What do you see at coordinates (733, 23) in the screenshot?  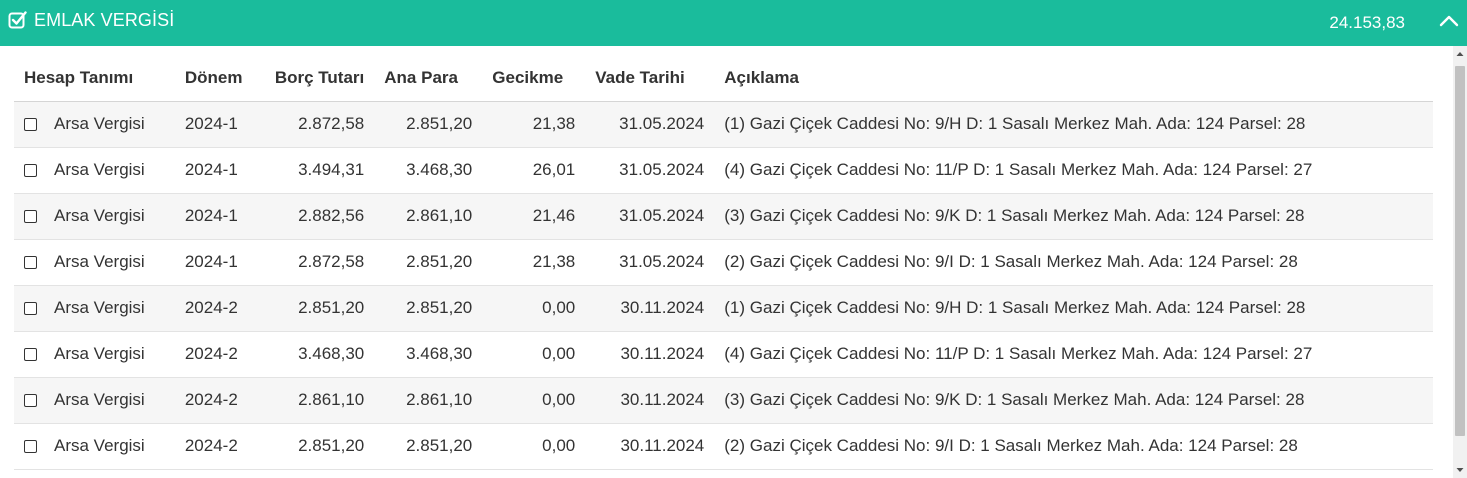 I see `emlak-vergisi-panel-header: EMLAK VERGİSİ 24.153,83` at bounding box center [733, 23].